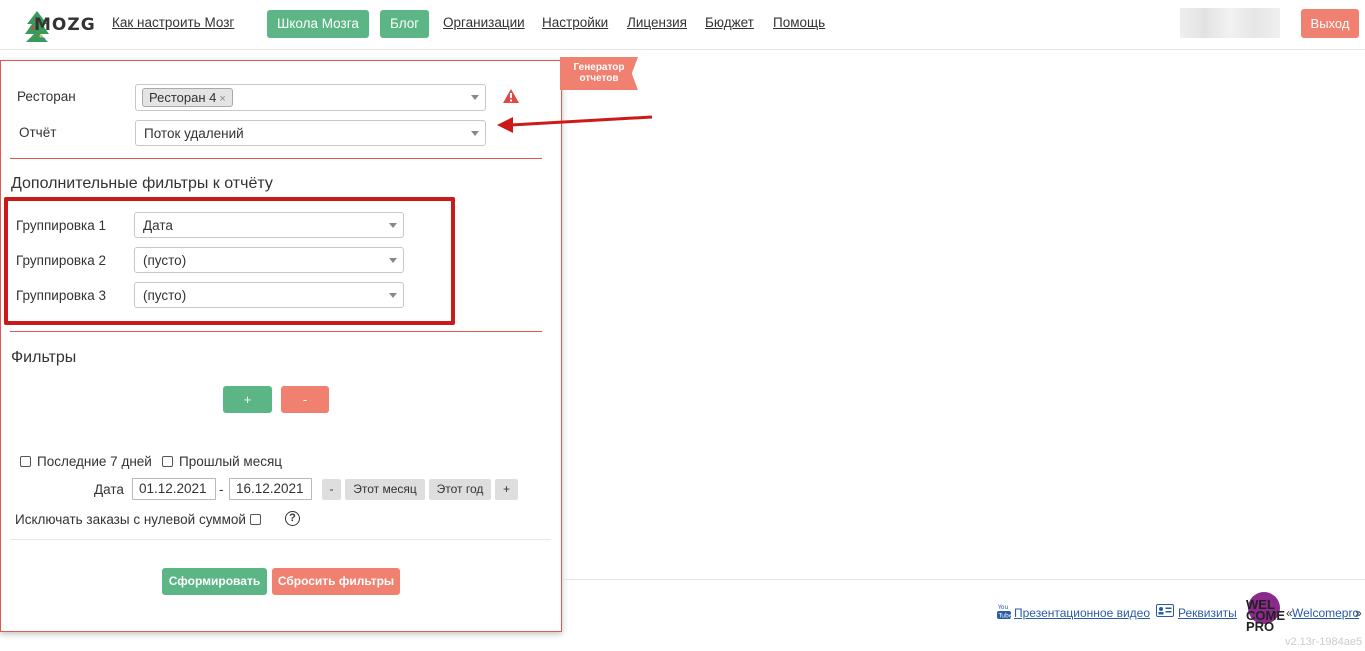 Image resolution: width=1365 pixels, height=651 pixels. I want to click on generate-button: Сформировать, so click(214, 581).